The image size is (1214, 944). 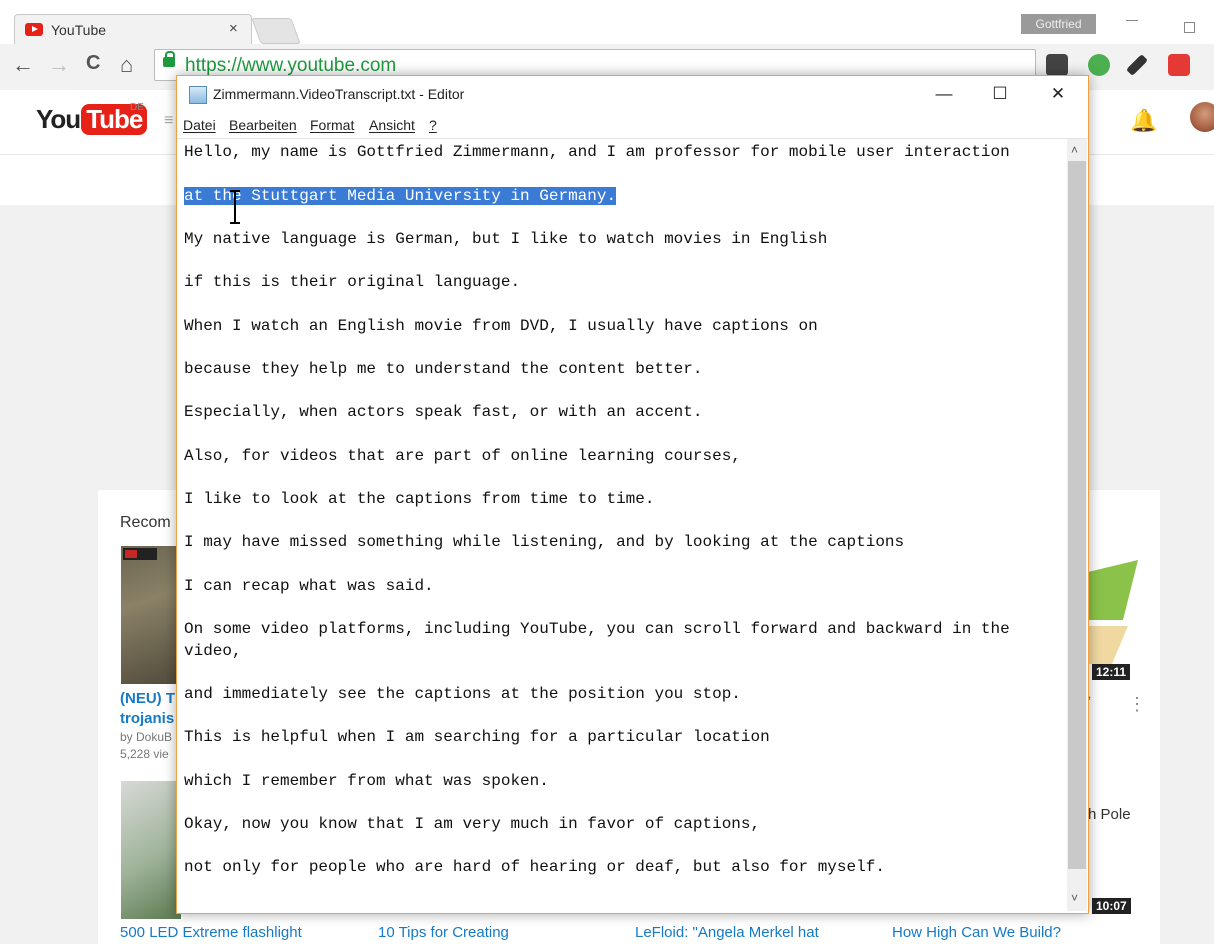 I want to click on back-arrow-icon: ←, so click(x=23, y=65).